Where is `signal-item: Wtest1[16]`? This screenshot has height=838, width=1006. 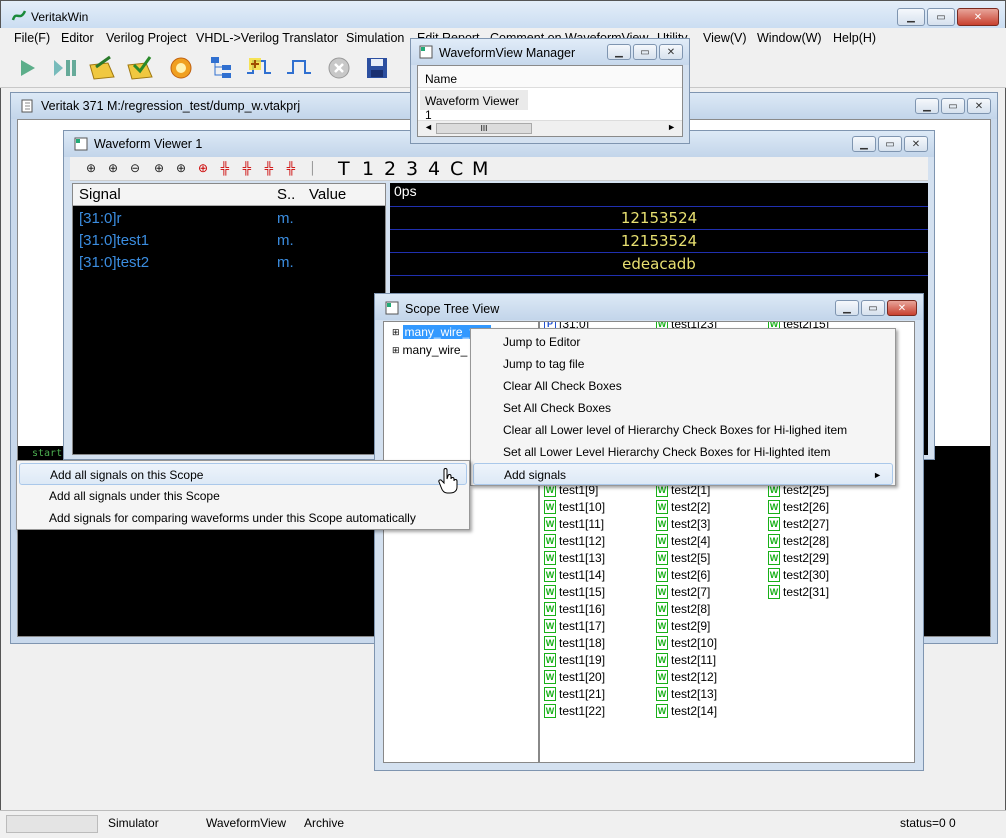 signal-item: Wtest1[16] is located at coordinates (574, 609).